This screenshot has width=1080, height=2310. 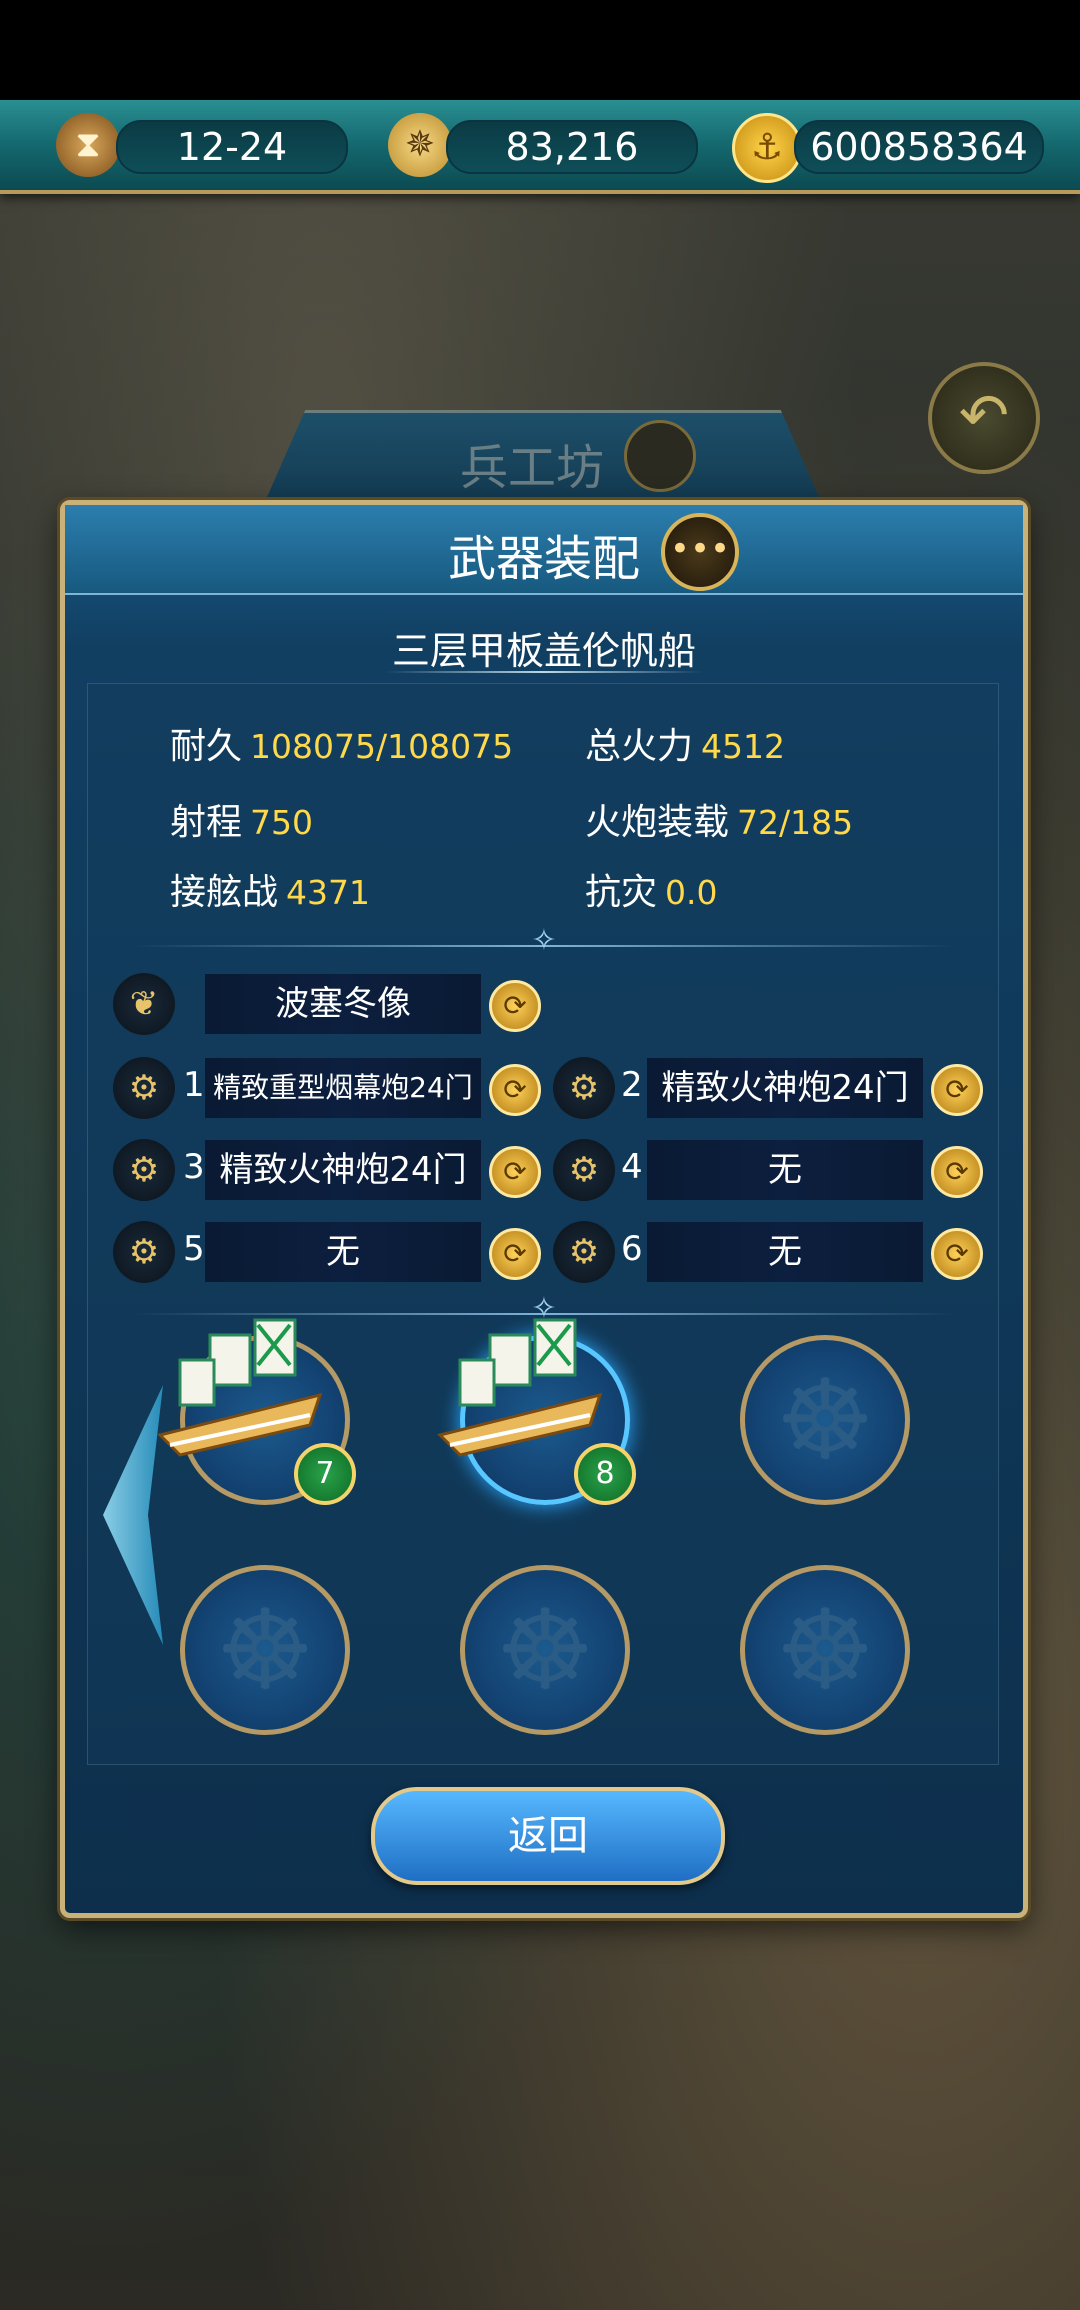 I want to click on cannon-slot-number: 3, so click(x=194, y=1167).